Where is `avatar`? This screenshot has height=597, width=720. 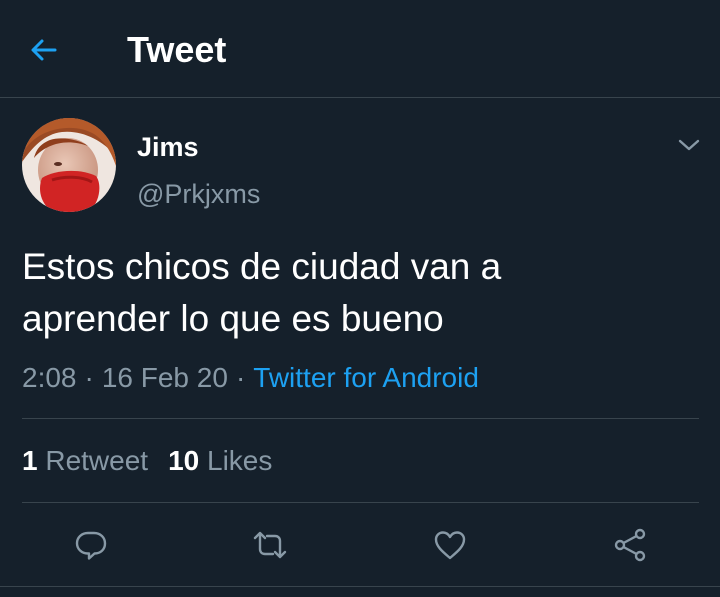
avatar is located at coordinates (69, 165).